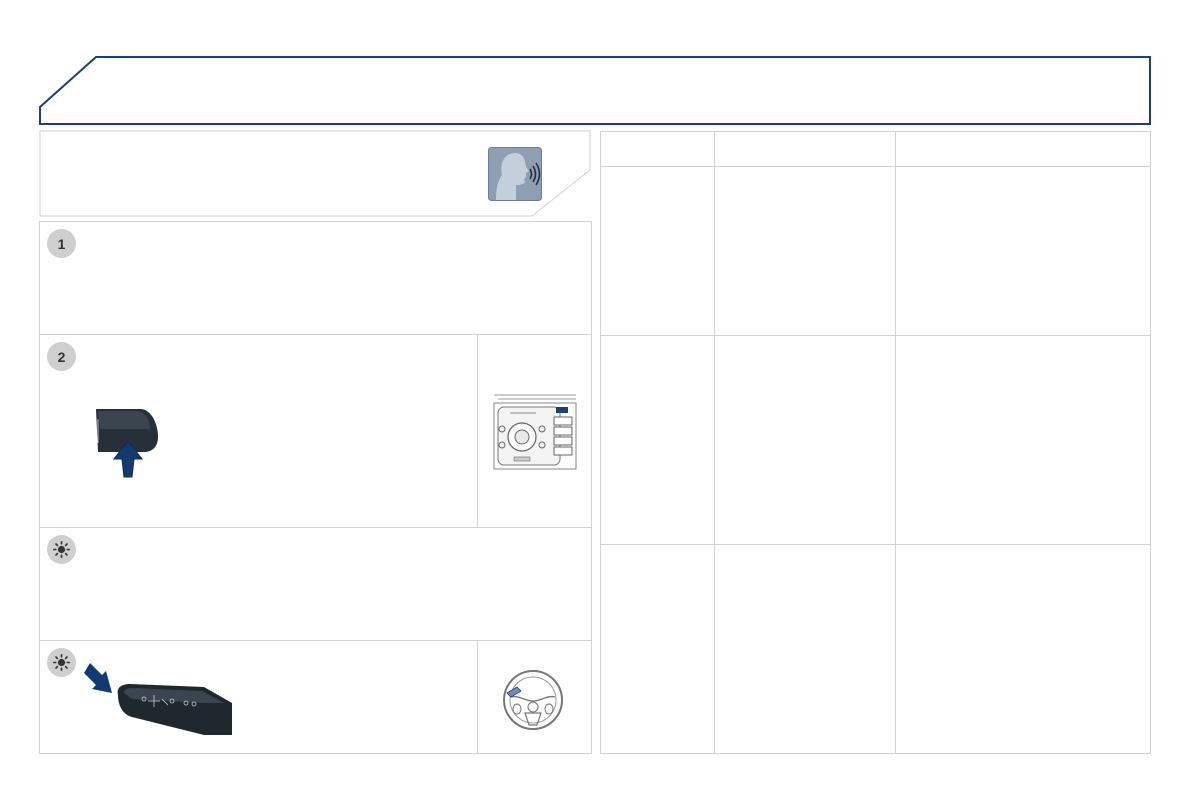 The height and width of the screenshot is (794, 1191). What do you see at coordinates (315, 697) in the screenshot?
I see `tip-2-section` at bounding box center [315, 697].